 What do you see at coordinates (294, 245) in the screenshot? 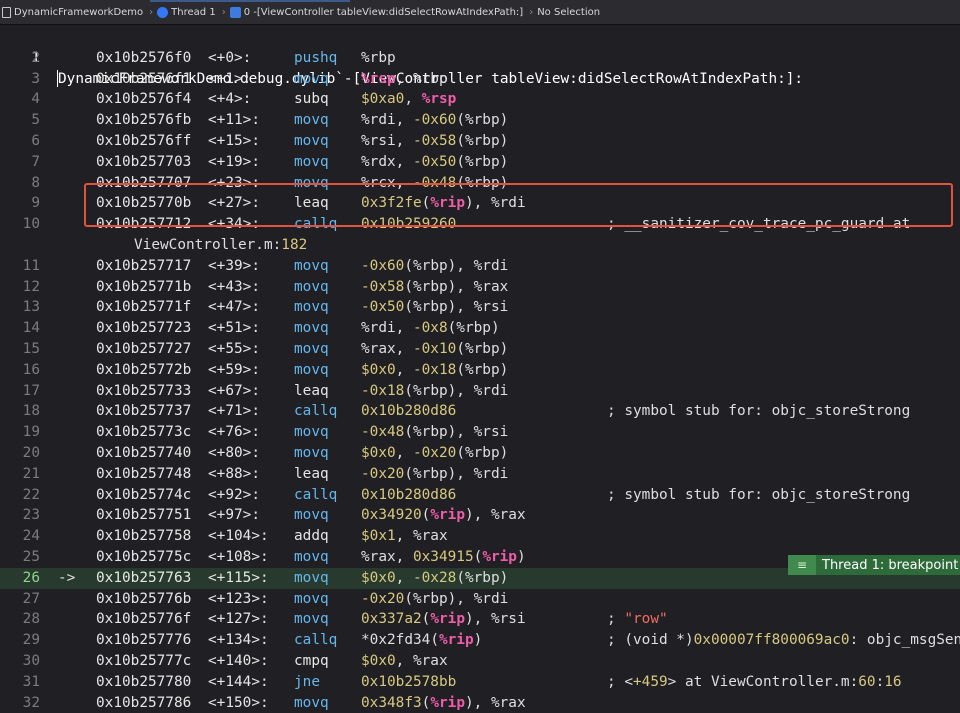
I see `comment-continuation-token: 182` at bounding box center [294, 245].